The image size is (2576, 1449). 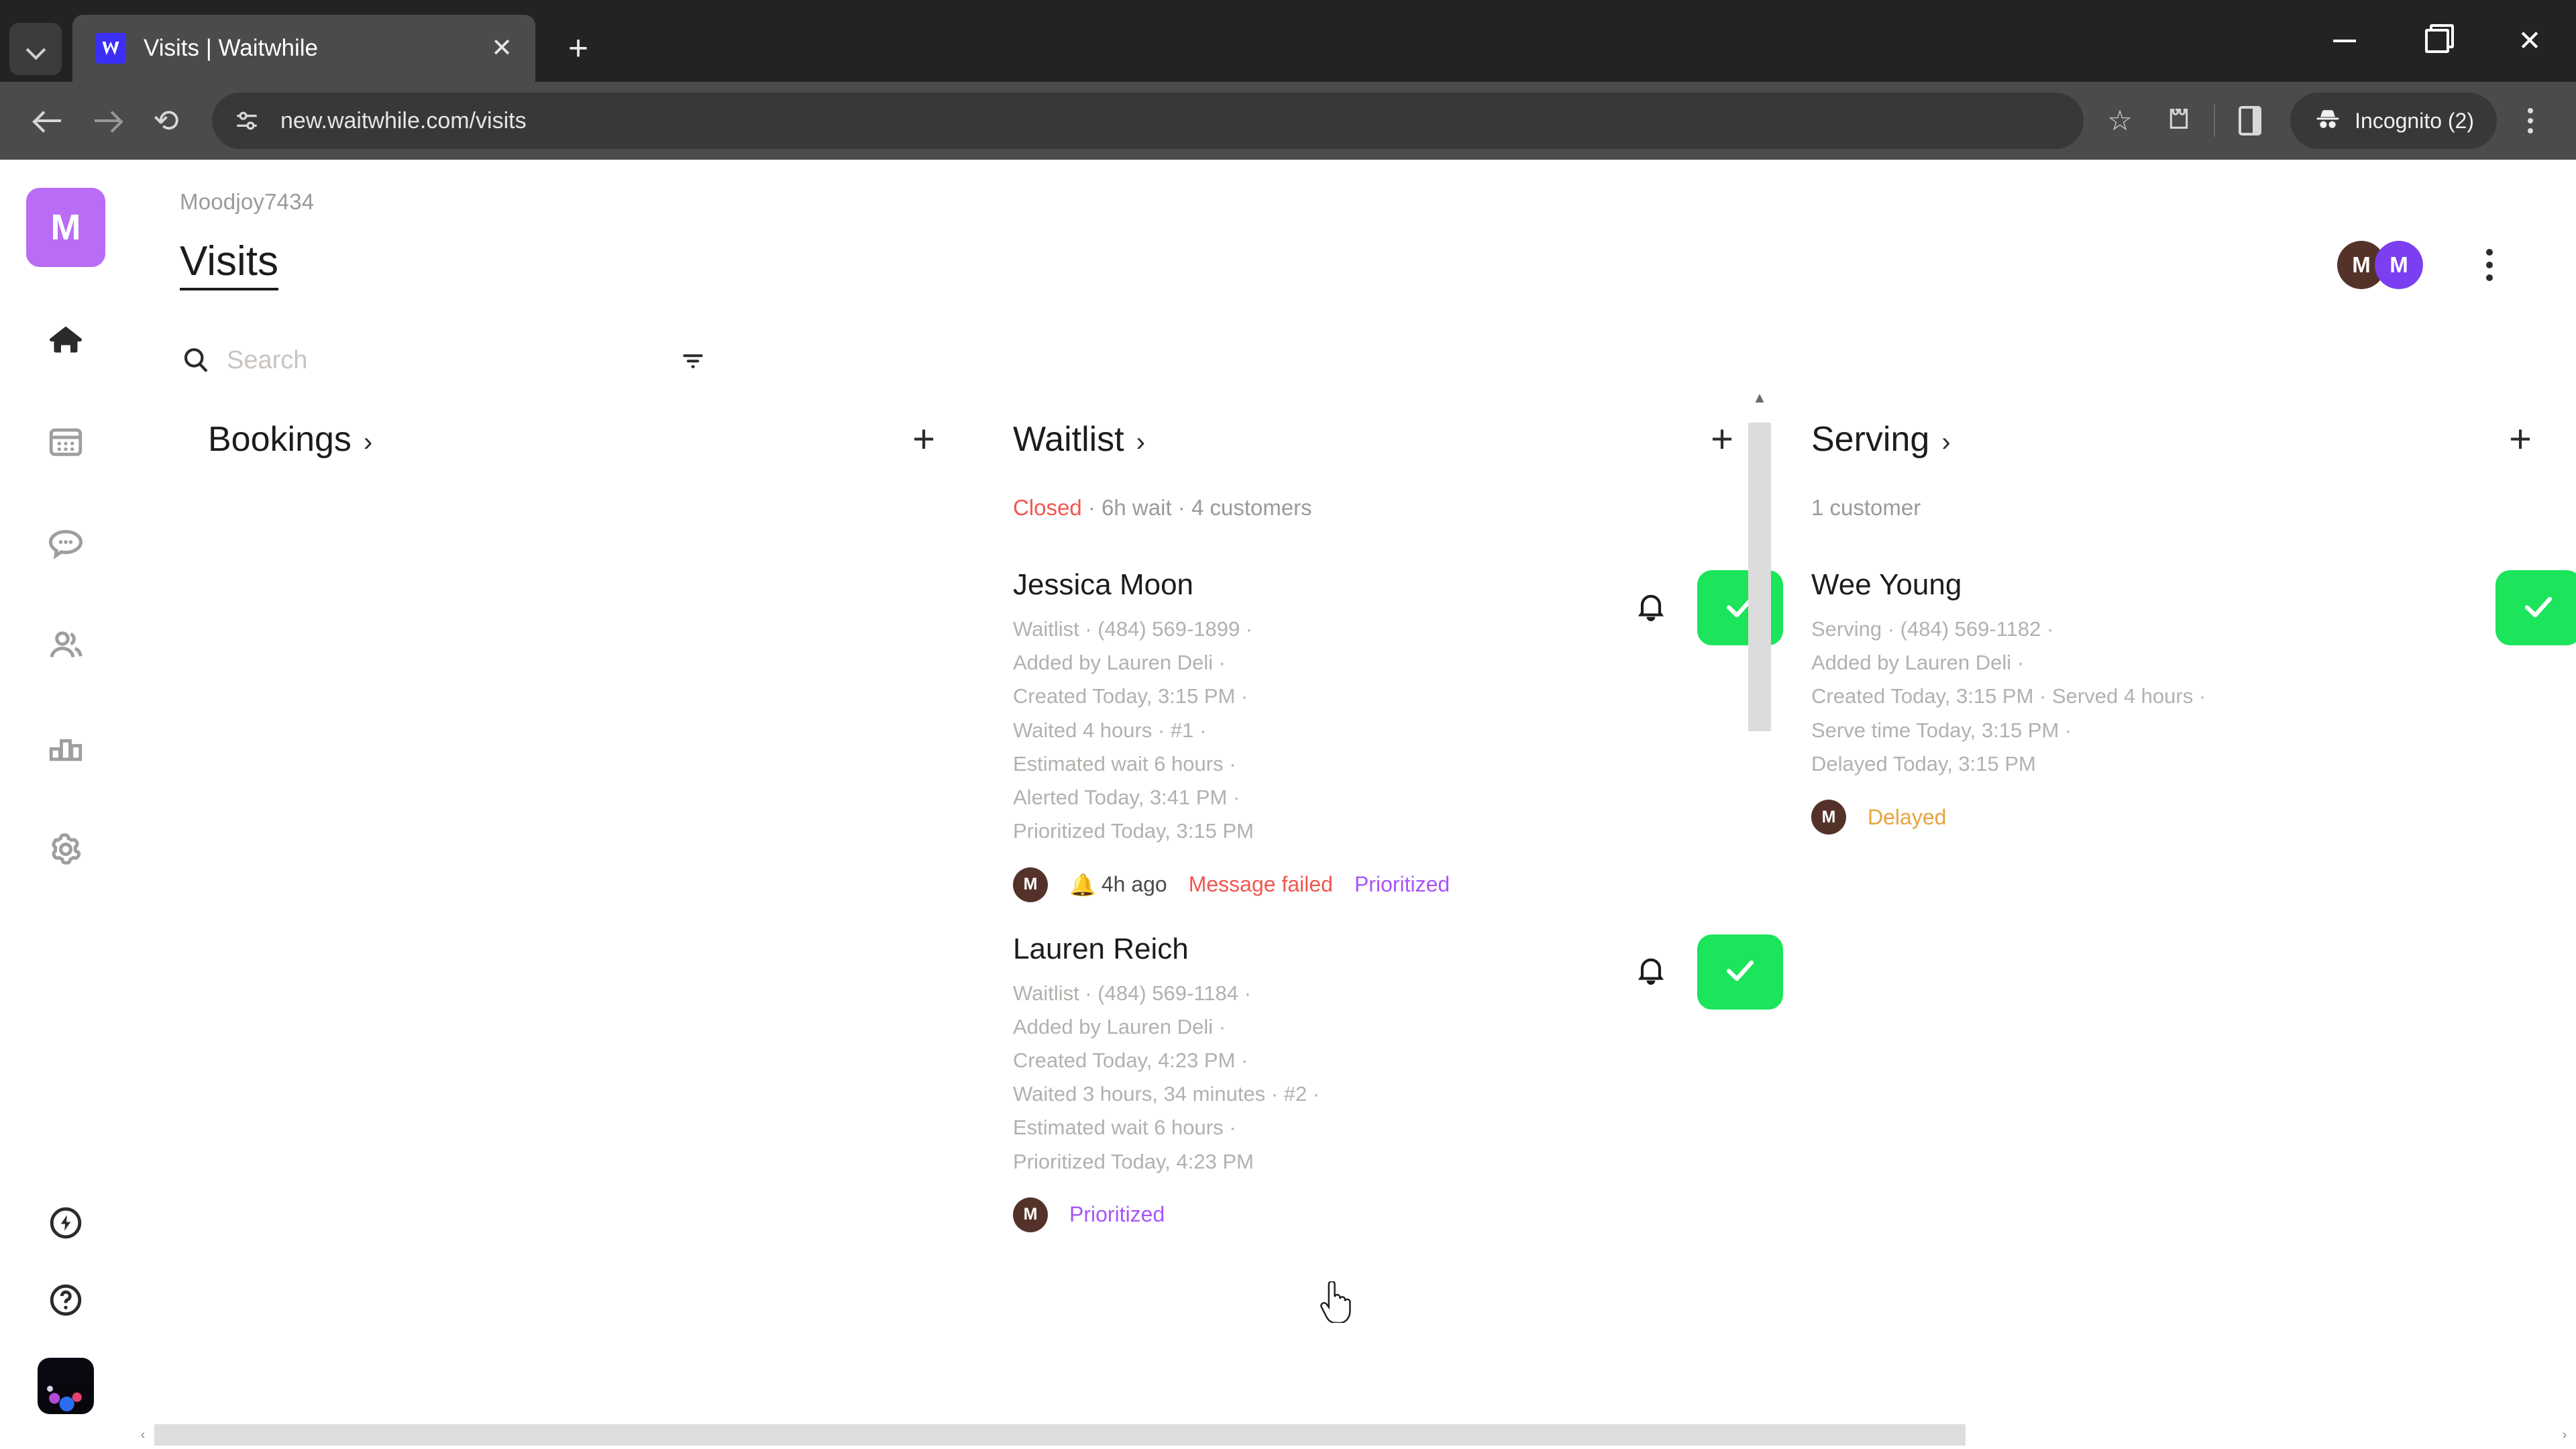 What do you see at coordinates (2489, 265) in the screenshot?
I see `page-menu-button` at bounding box center [2489, 265].